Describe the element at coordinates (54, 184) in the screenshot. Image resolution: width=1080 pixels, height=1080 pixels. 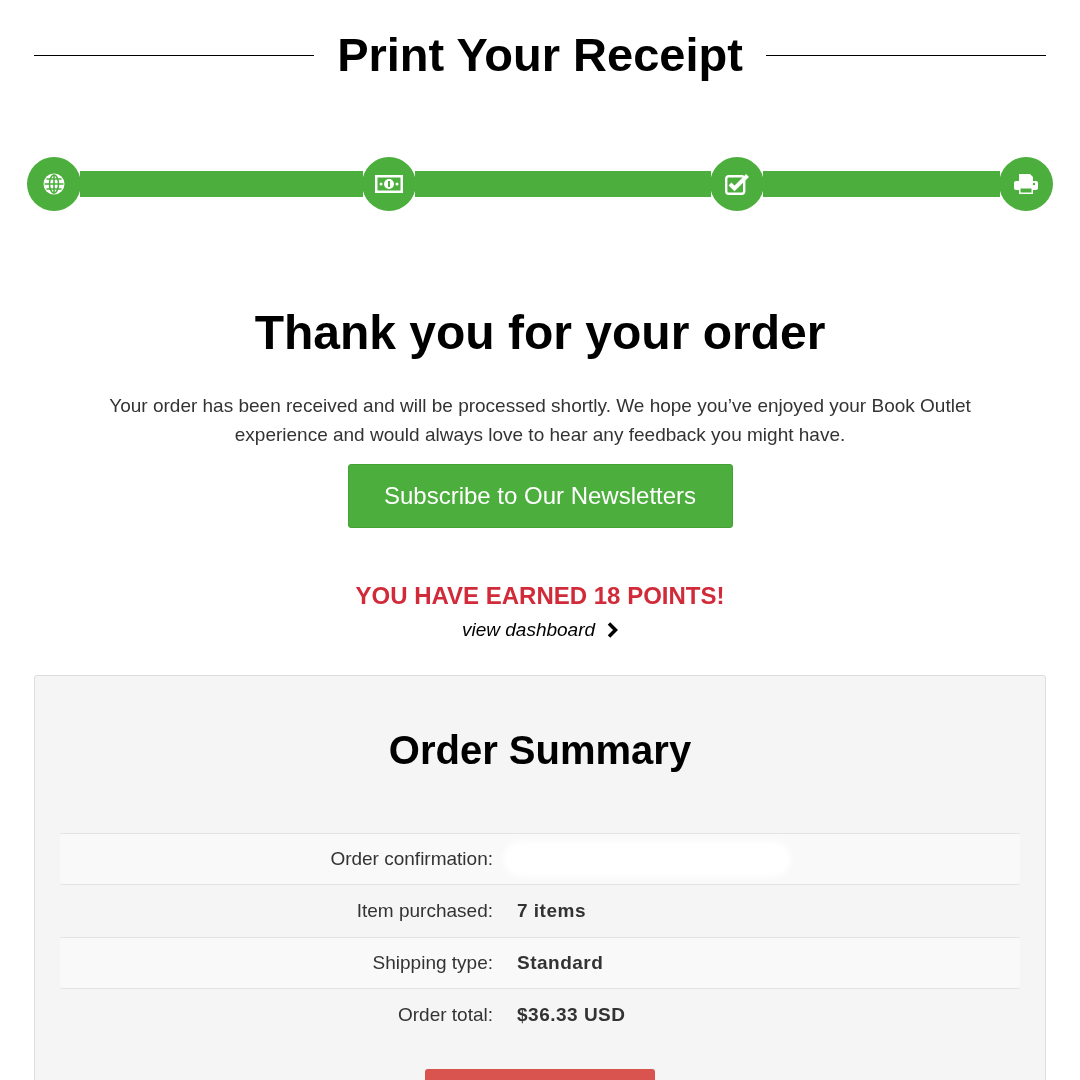
I see `globe-icon` at that location.